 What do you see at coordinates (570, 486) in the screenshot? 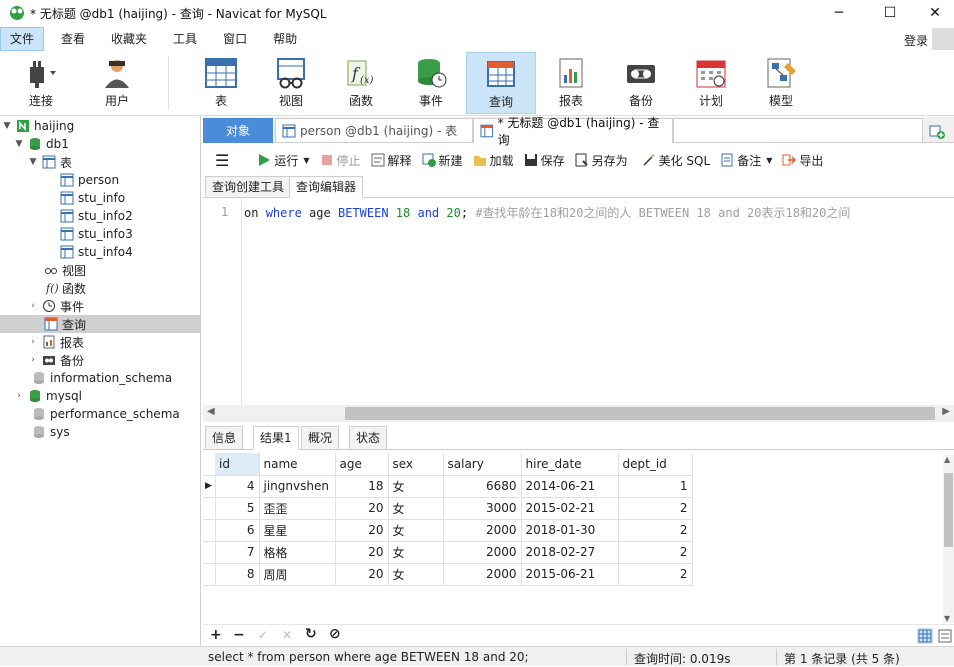
I see `table-cell: 2014-06-21` at bounding box center [570, 486].